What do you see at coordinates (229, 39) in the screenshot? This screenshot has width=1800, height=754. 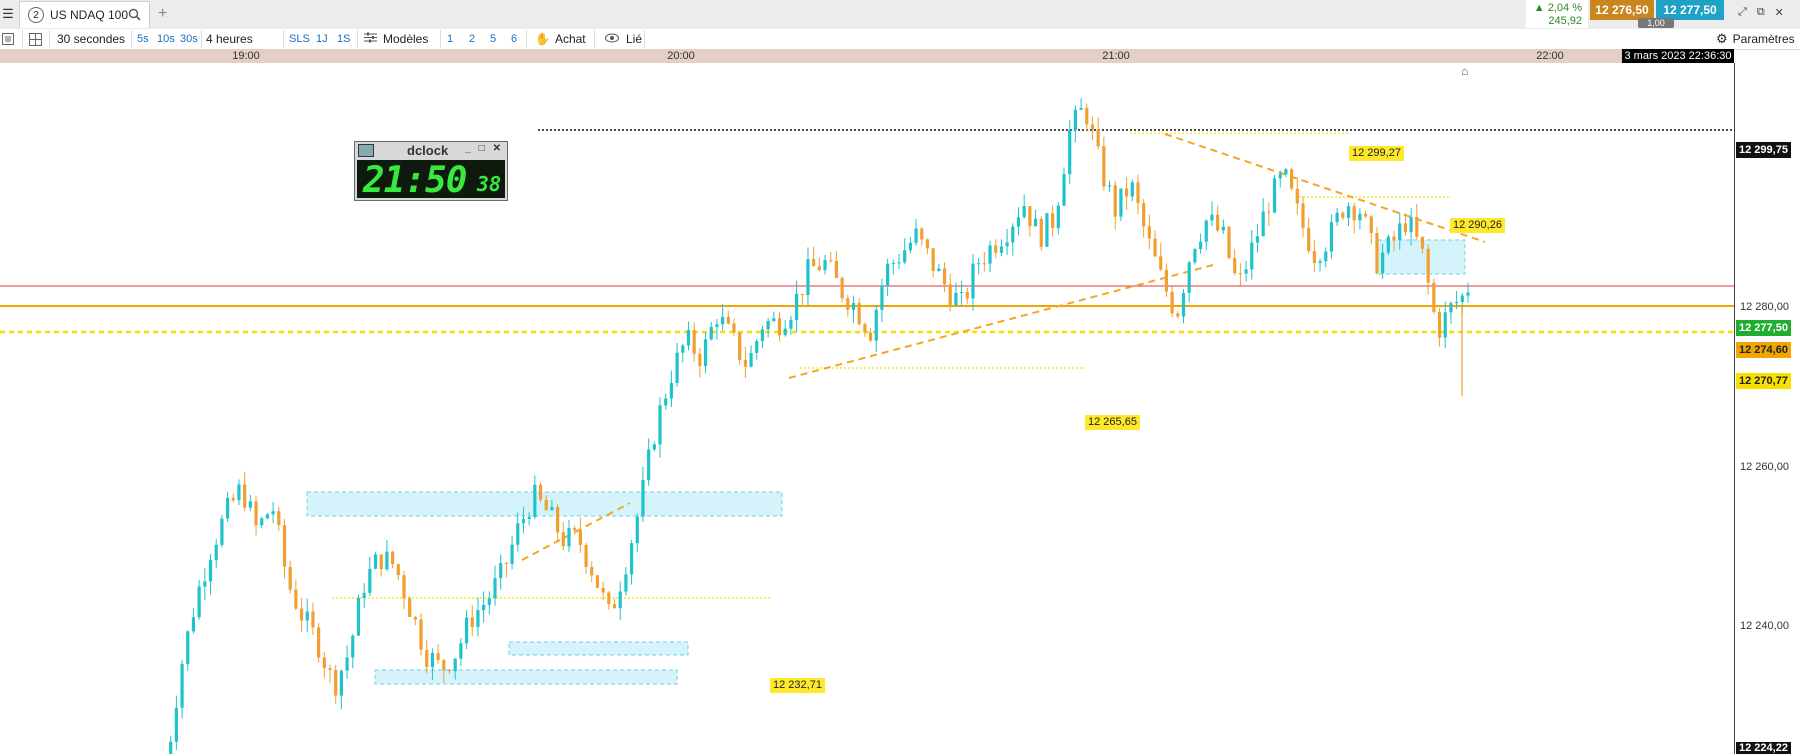 I see `range-selector: 4 heures` at bounding box center [229, 39].